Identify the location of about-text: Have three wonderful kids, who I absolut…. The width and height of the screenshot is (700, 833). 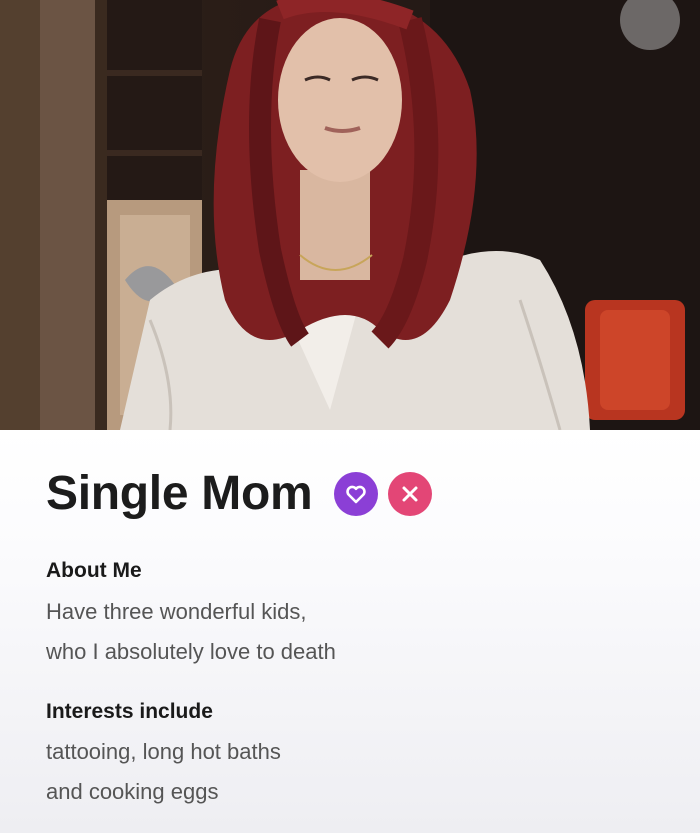
(191, 632).